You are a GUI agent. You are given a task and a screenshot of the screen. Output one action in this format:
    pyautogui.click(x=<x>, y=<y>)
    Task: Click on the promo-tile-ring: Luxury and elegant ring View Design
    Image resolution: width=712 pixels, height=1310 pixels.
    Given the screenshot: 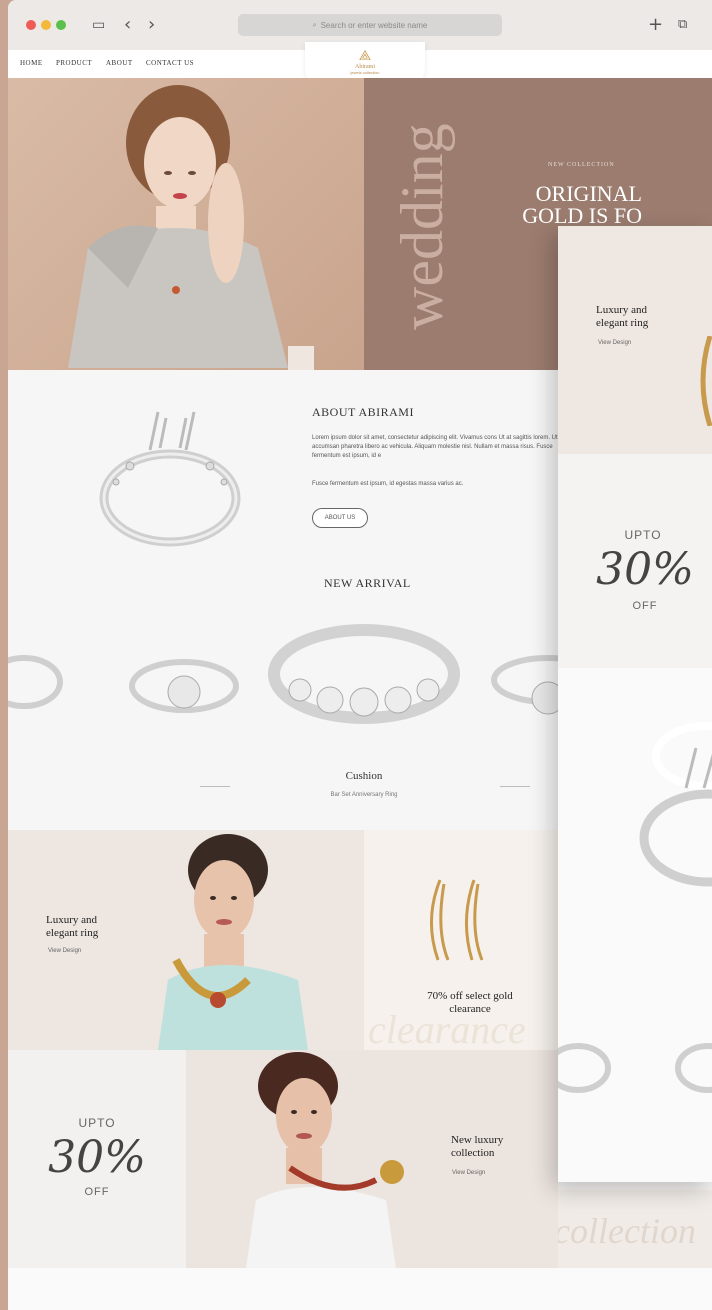 What is the action you would take?
    pyautogui.click(x=186, y=940)
    